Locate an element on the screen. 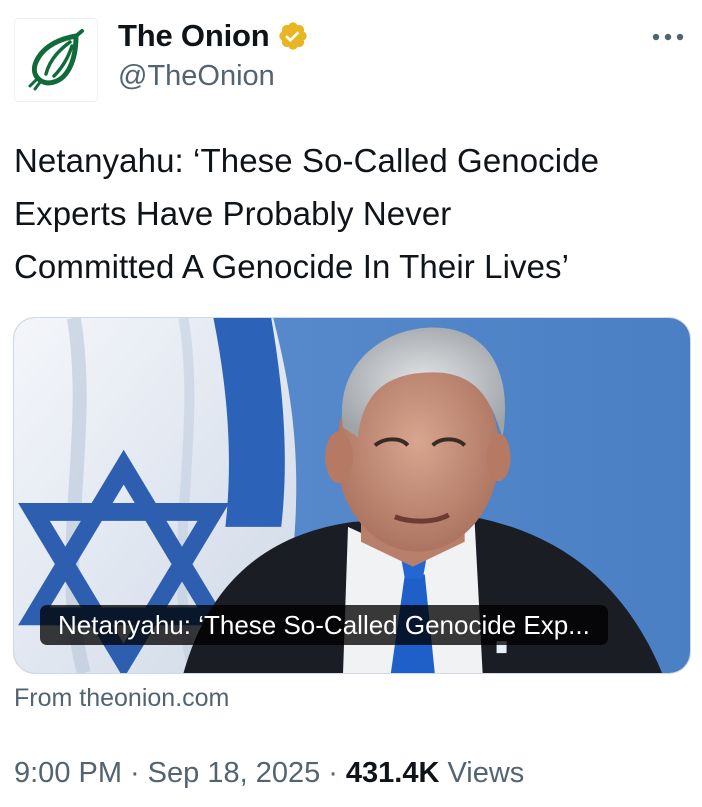 Image resolution: width=702 pixels, height=807 pixels. tweet-date: Sep 18, 2025 is located at coordinates (234, 773).